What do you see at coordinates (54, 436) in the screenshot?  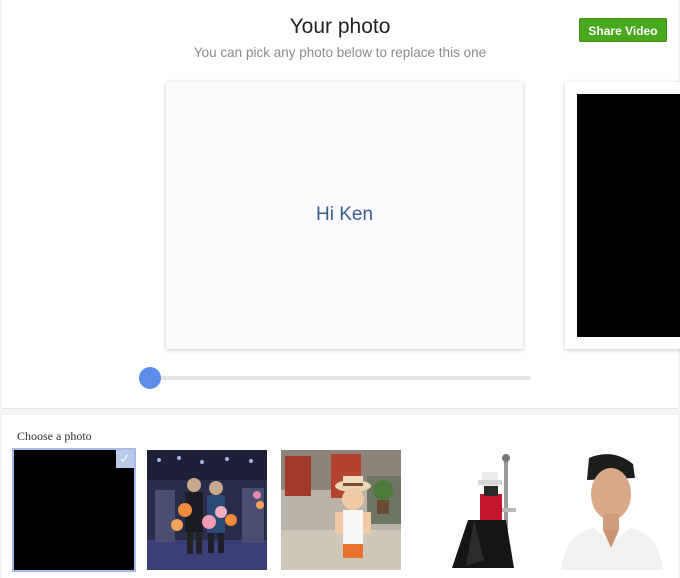 I see `choose-photo-label: Choose a photo` at bounding box center [54, 436].